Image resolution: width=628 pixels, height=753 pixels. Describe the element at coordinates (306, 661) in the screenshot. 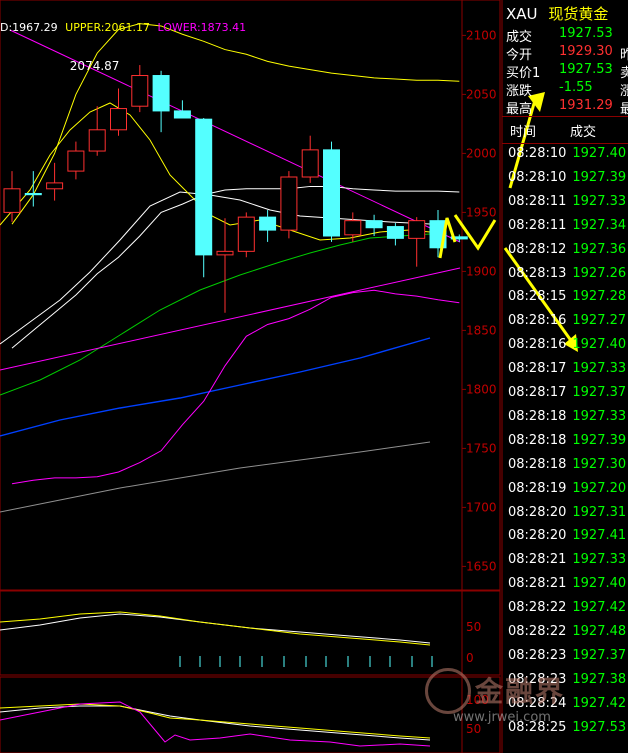

I see `macd-histogram` at that location.